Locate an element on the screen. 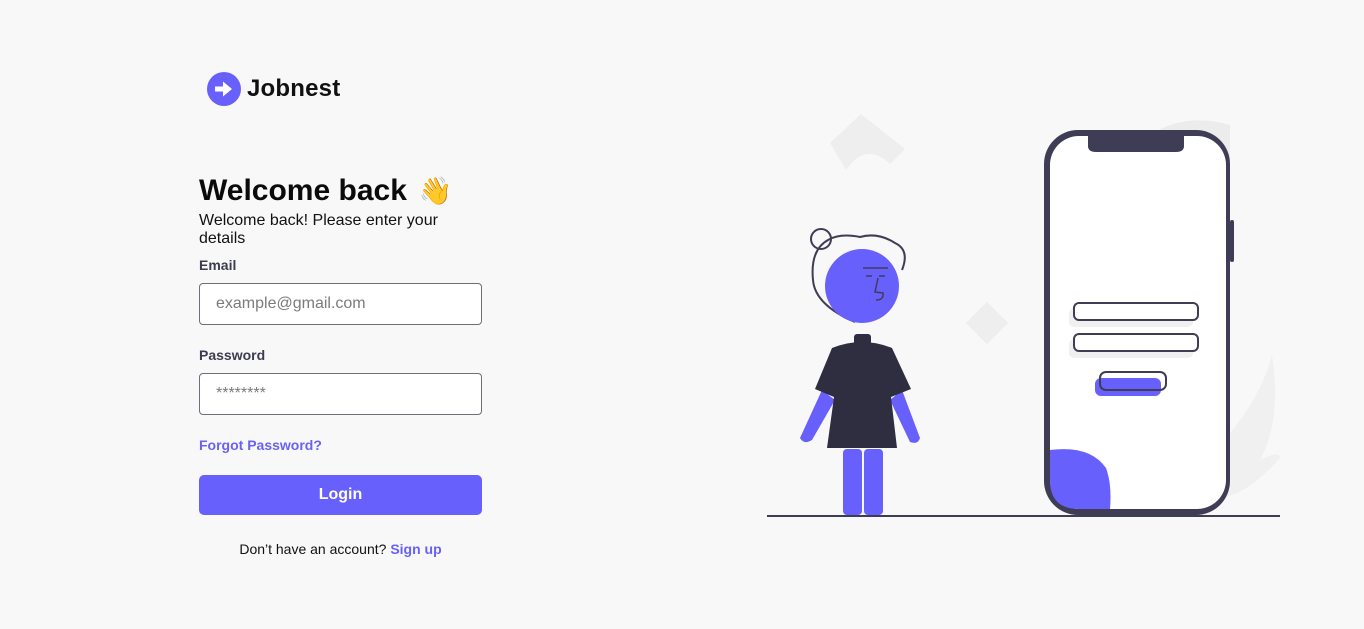 The height and width of the screenshot is (629, 1364). brand-name: Jobnest is located at coordinates (294, 88).